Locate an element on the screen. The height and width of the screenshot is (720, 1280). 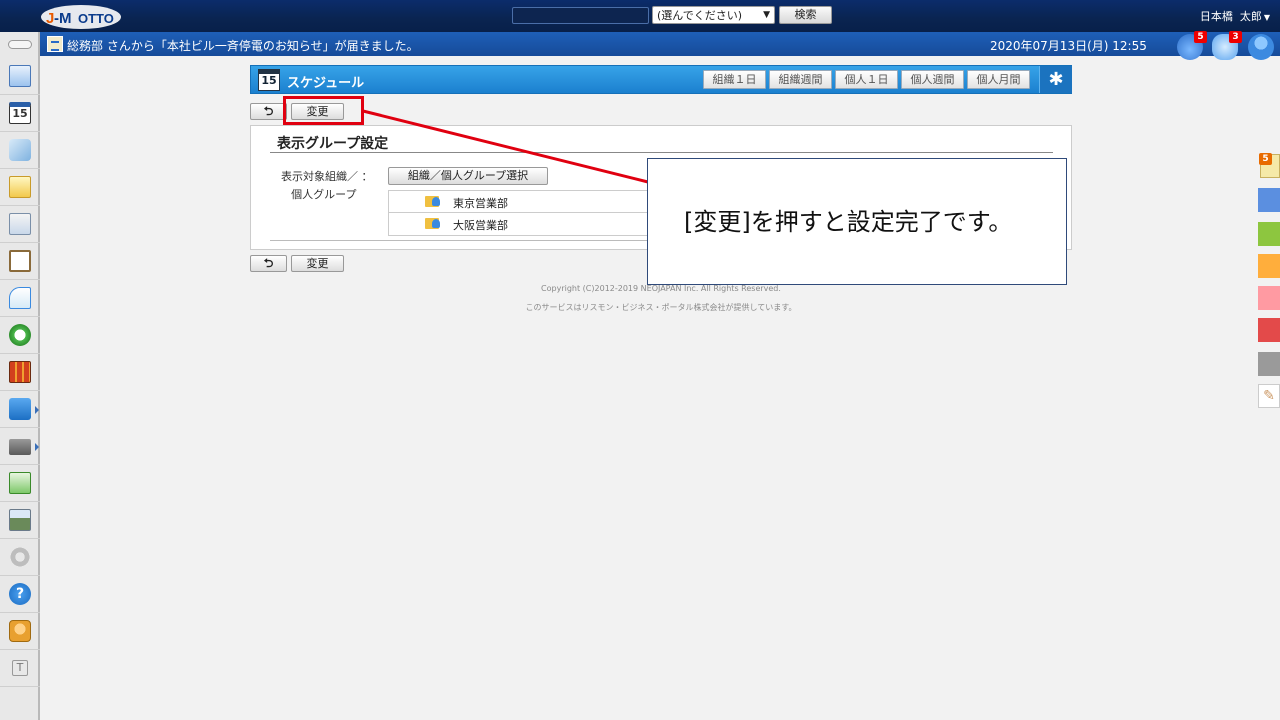
neo-icon is located at coordinates (20, 409).